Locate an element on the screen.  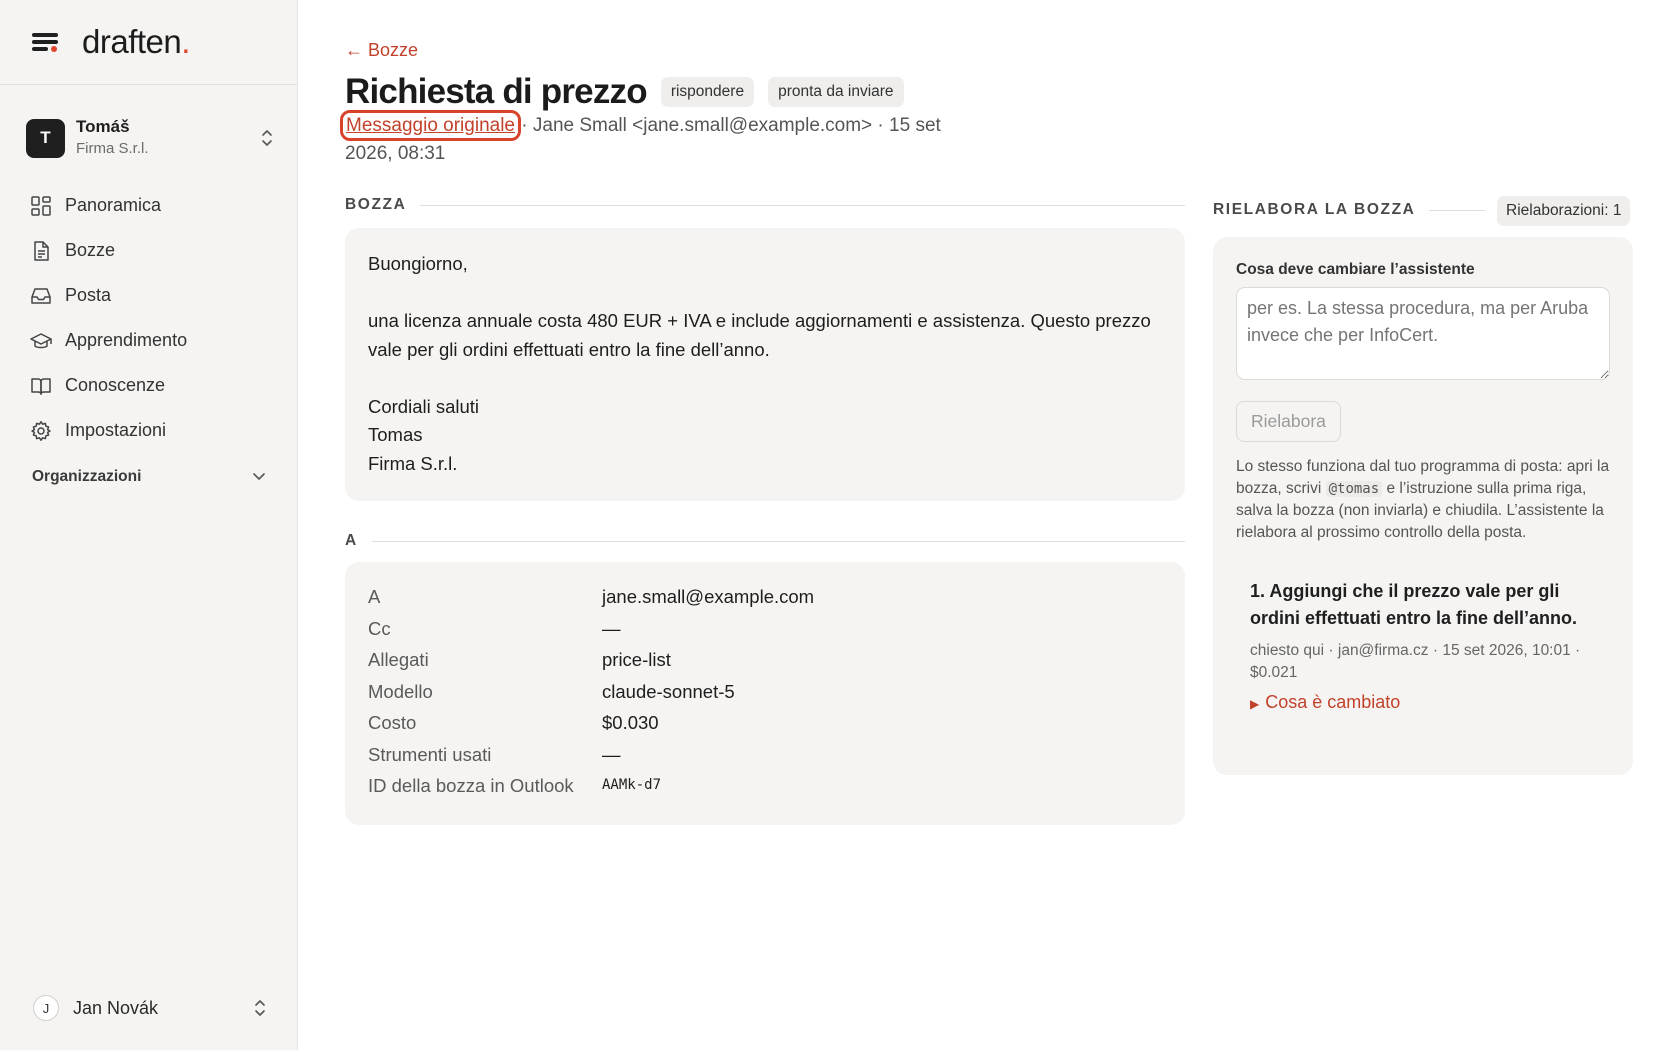
detail-value-attachments: price-list is located at coordinates (636, 659).